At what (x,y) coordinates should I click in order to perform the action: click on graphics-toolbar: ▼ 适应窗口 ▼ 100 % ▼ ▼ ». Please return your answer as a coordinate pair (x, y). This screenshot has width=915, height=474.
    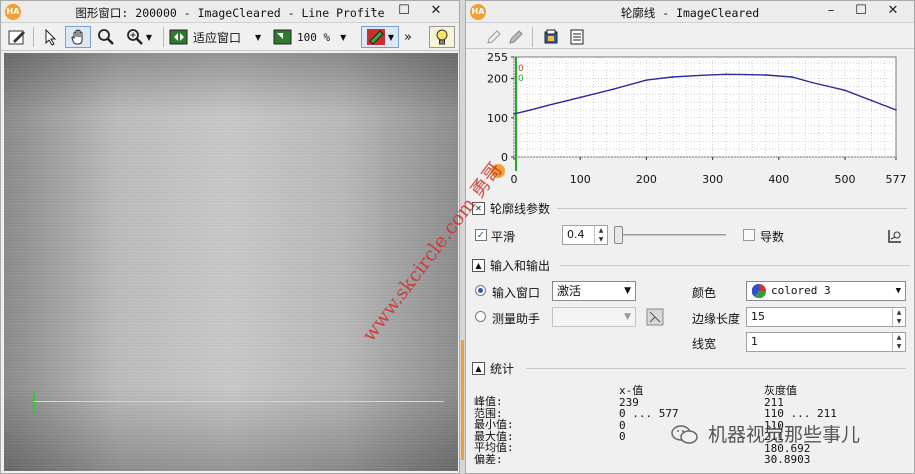
    Looking at the image, I should click on (230, 37).